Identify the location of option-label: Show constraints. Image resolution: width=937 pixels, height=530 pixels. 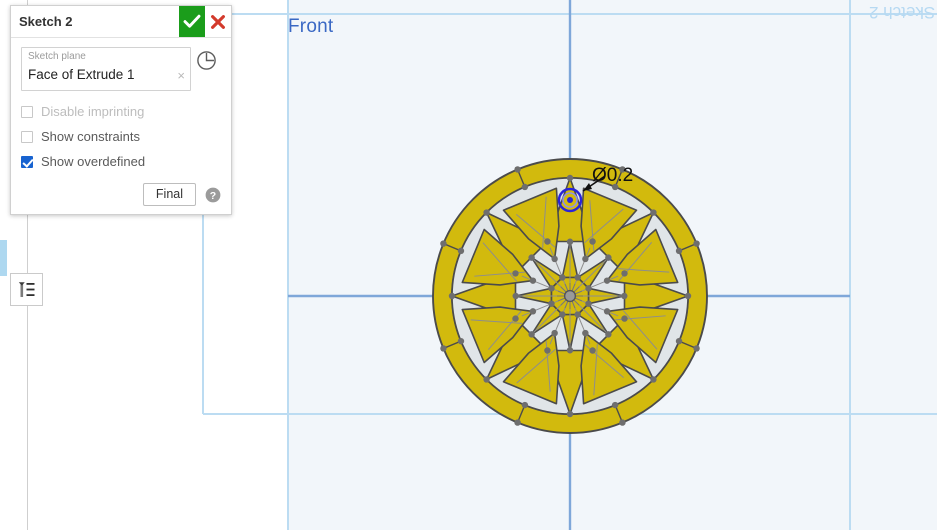
(90, 136).